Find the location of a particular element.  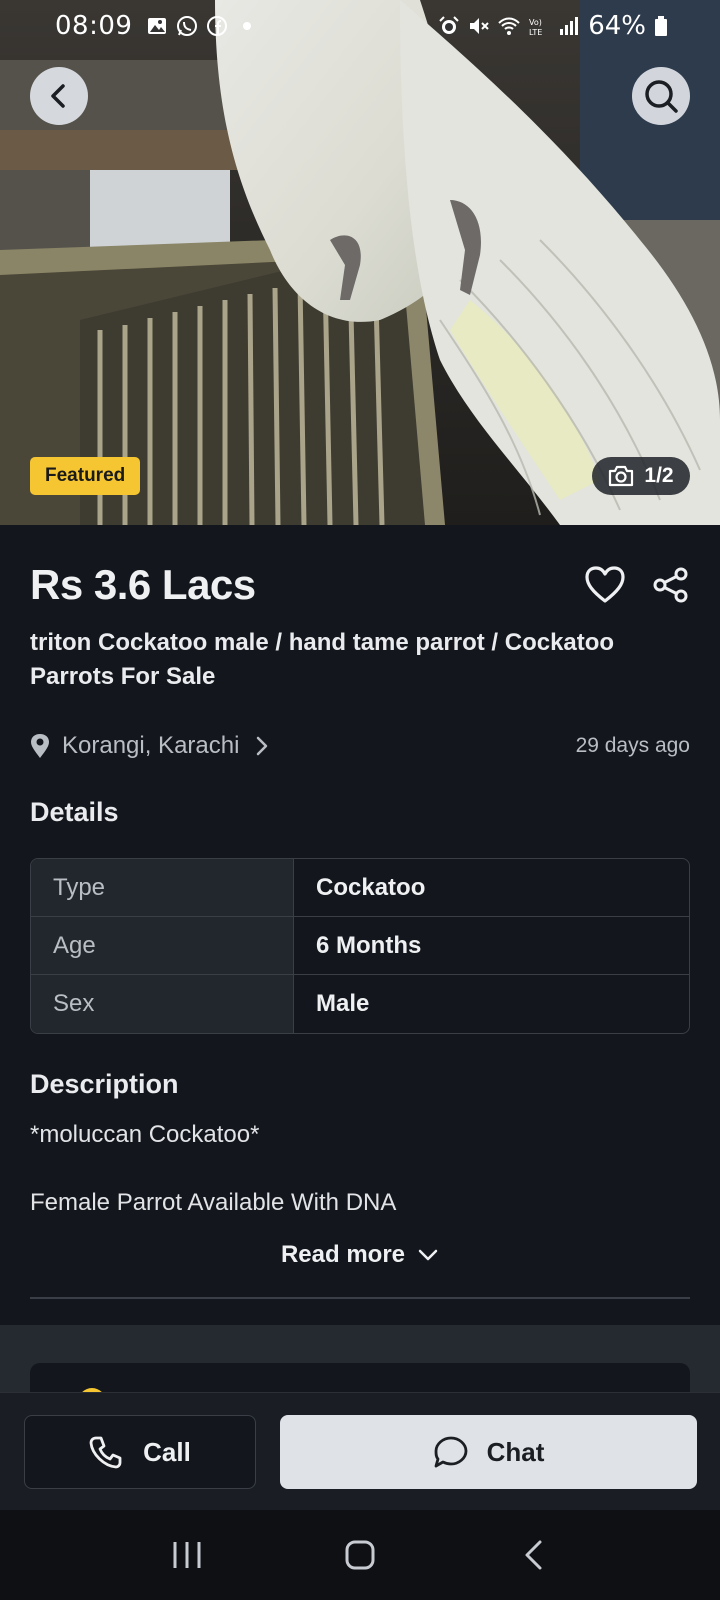

details-key: Type is located at coordinates (162, 887).